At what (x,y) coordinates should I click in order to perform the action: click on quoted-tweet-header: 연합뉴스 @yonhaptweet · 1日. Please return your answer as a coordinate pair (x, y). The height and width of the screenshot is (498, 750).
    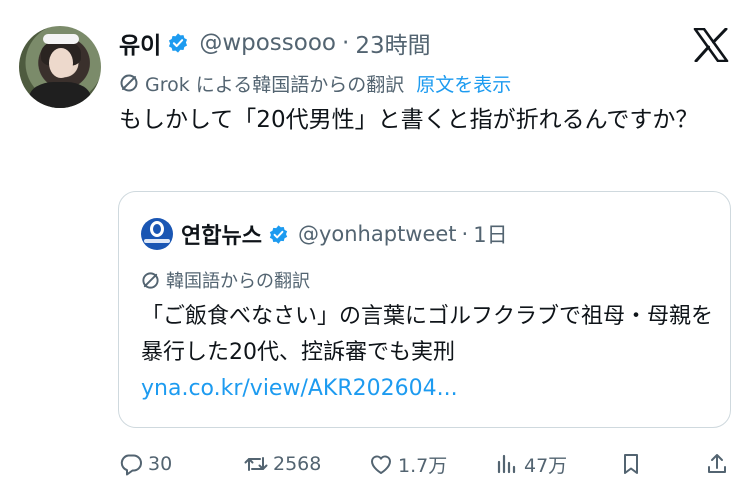
    Looking at the image, I should click on (324, 234).